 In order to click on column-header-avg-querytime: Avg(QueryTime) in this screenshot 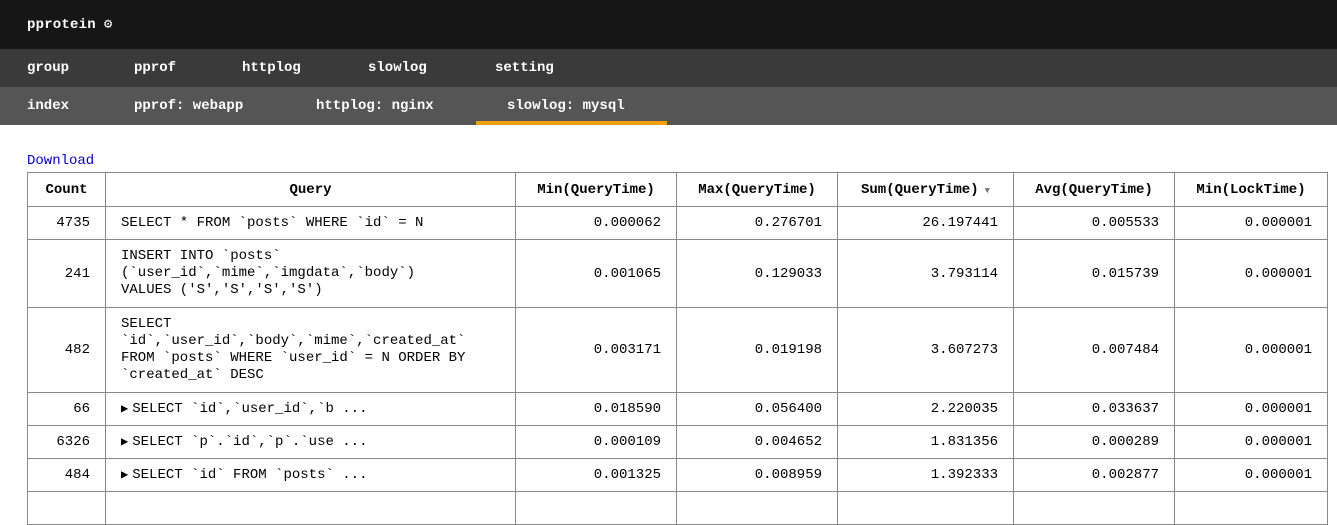, I will do `click(1094, 189)`.